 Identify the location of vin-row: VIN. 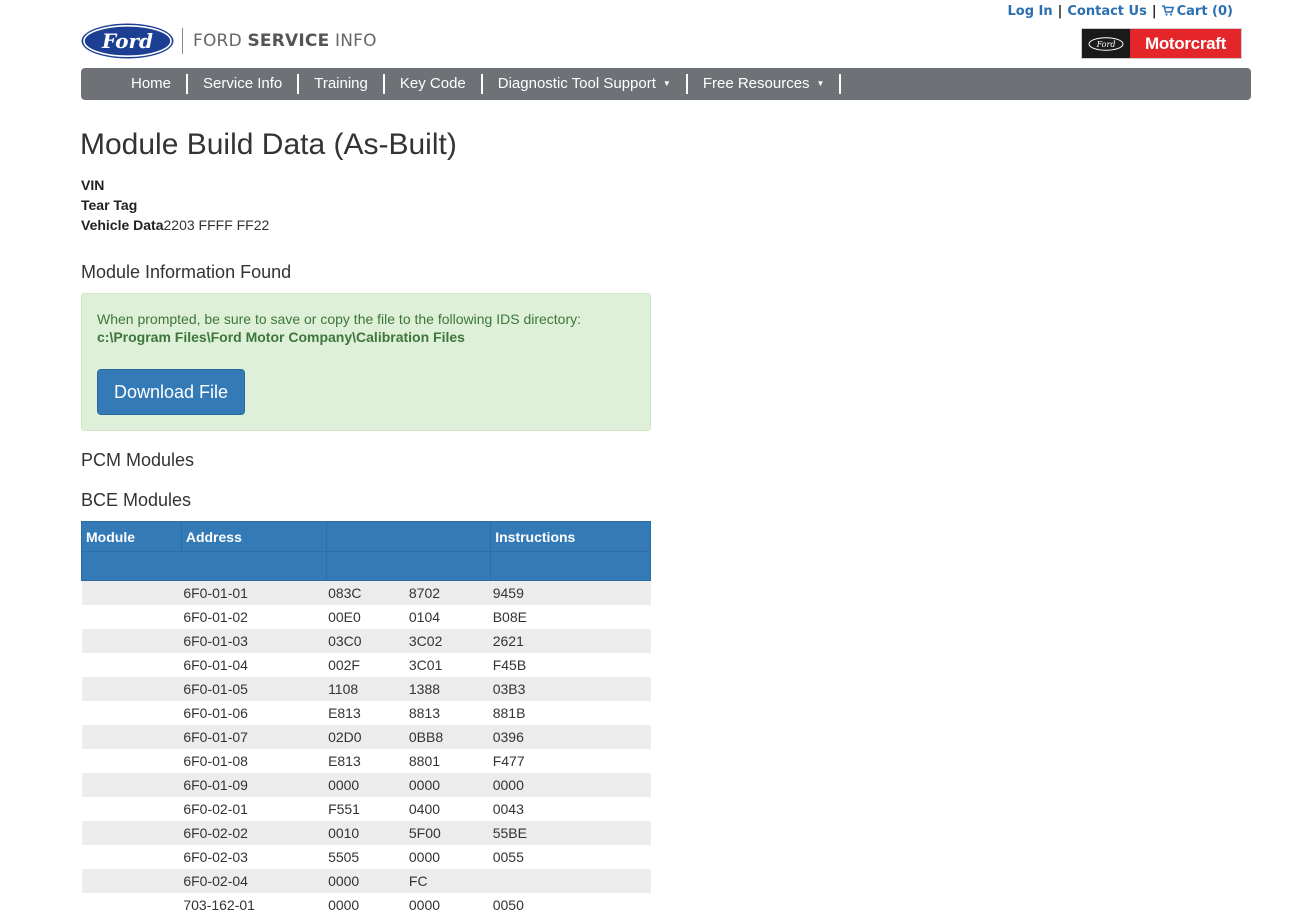
(175, 185).